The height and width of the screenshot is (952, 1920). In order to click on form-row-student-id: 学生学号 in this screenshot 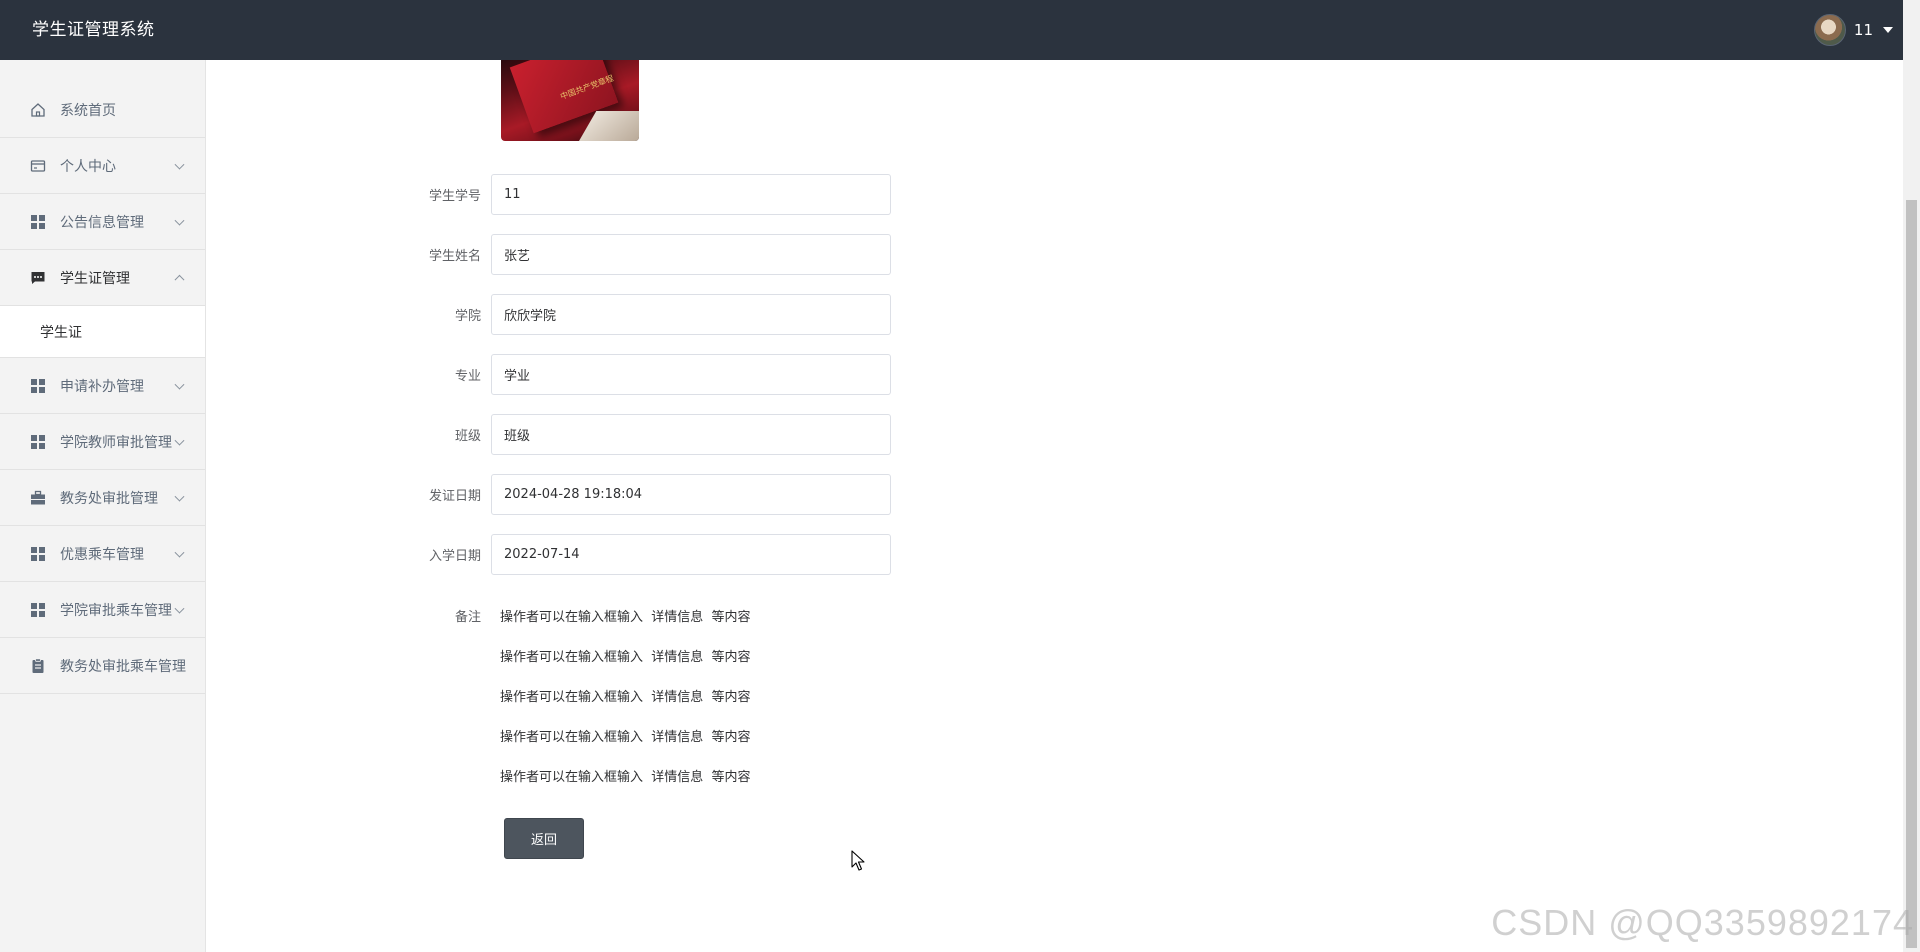, I will do `click(649, 194)`.